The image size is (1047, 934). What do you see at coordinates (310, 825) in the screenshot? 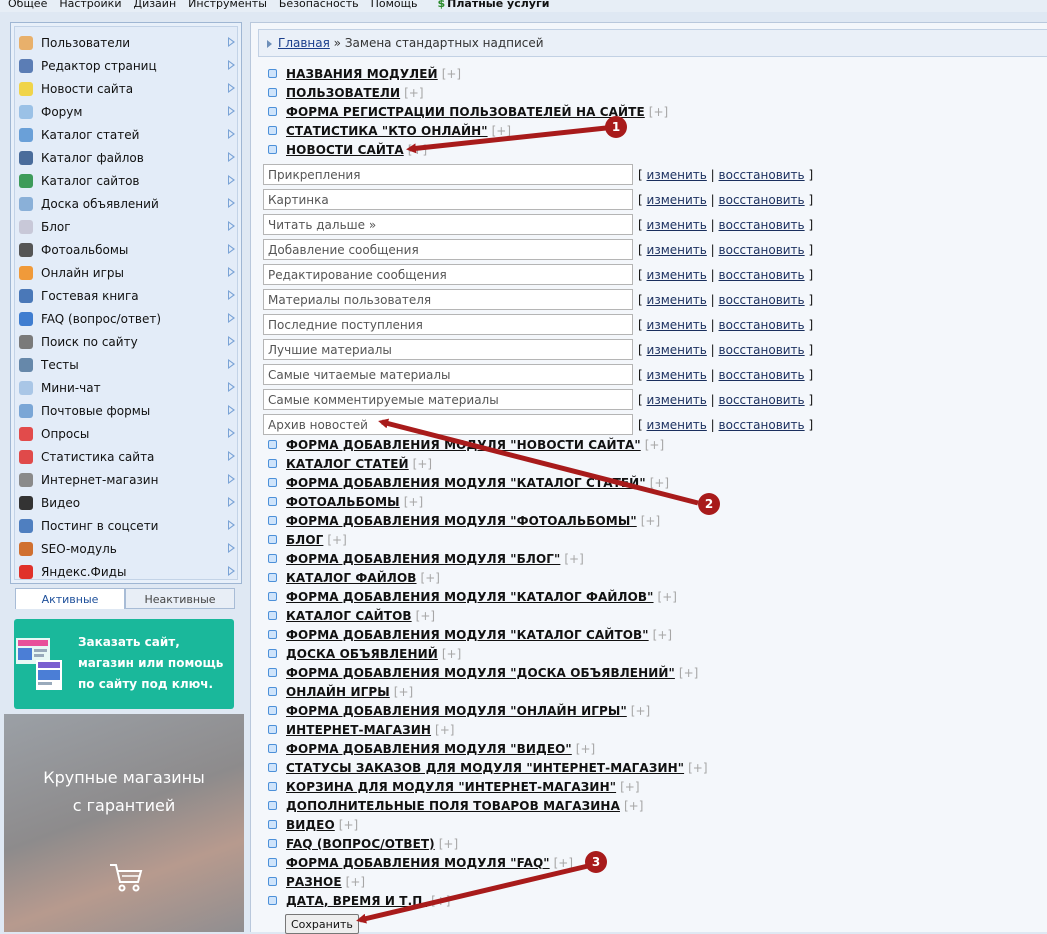
I see `module-link: ВИДЕО` at bounding box center [310, 825].